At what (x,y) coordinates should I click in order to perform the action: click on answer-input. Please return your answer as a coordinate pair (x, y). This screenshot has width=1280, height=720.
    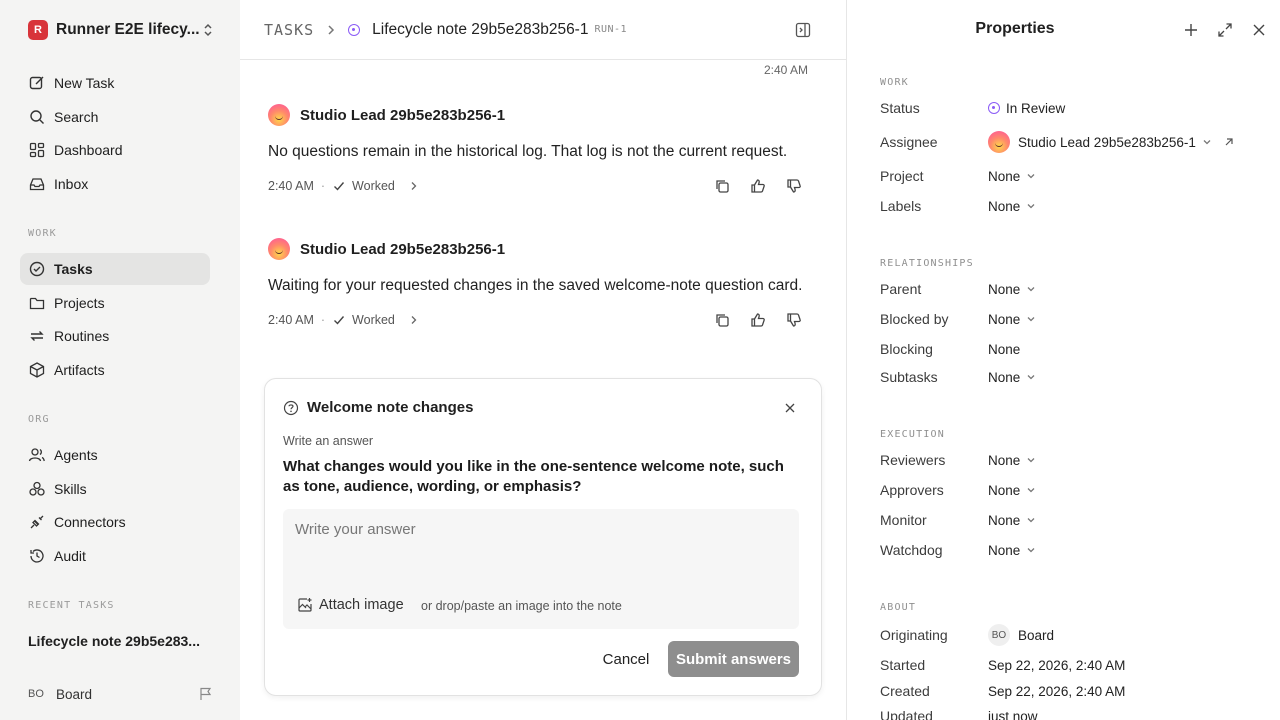
    Looking at the image, I should click on (540, 529).